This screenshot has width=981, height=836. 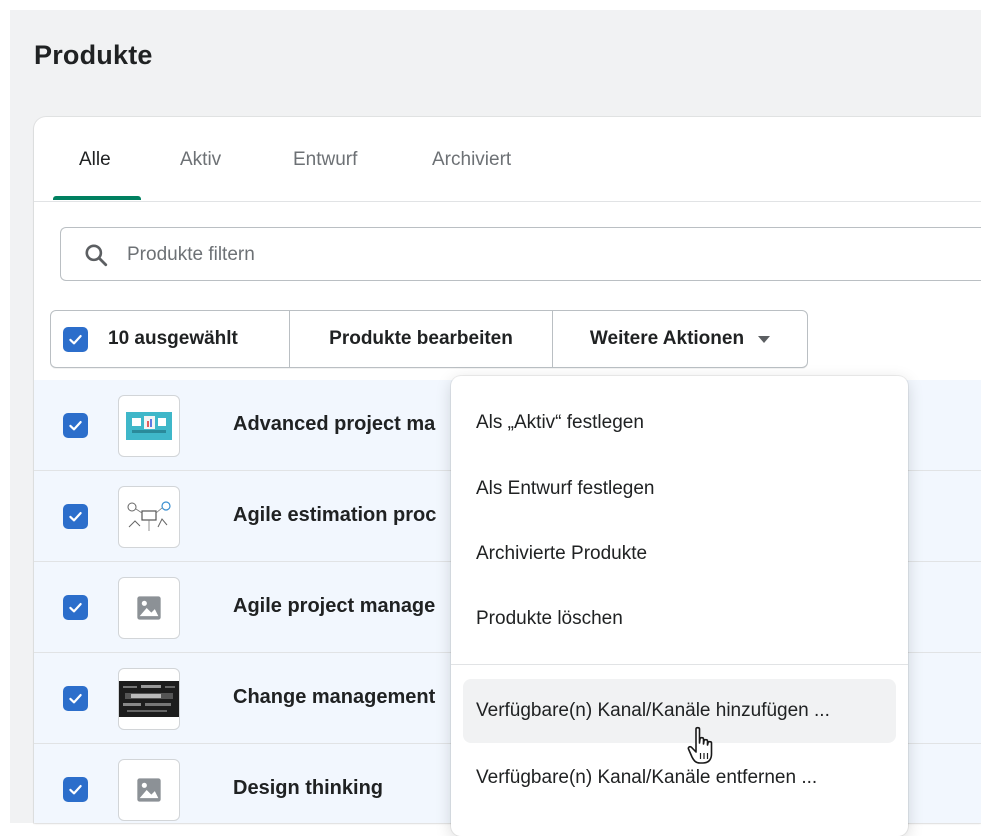 What do you see at coordinates (700, 745) in the screenshot?
I see `hand-pointer-cursor-icon` at bounding box center [700, 745].